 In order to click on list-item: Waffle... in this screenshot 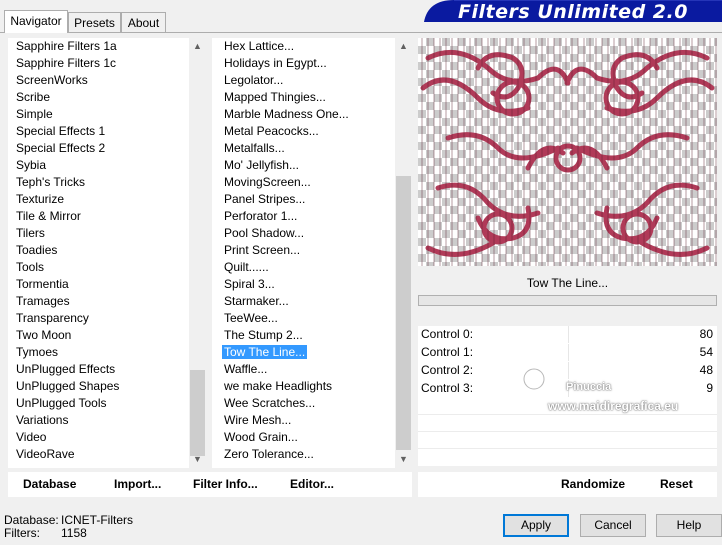, I will do `click(245, 369)`.